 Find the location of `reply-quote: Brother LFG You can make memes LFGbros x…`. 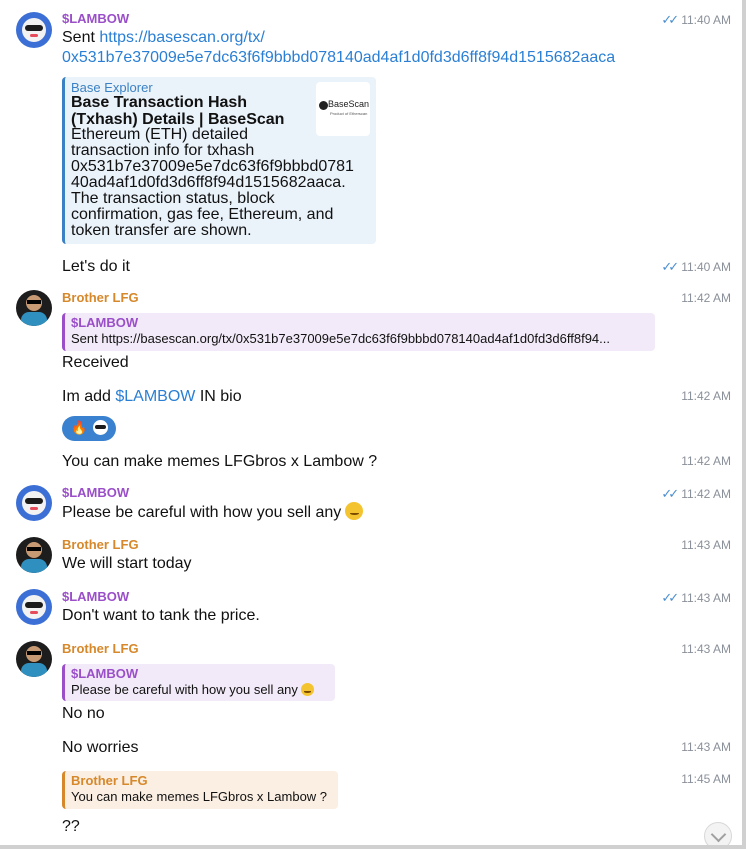

reply-quote: Brother LFG You can make memes LFGbros x… is located at coordinates (200, 790).